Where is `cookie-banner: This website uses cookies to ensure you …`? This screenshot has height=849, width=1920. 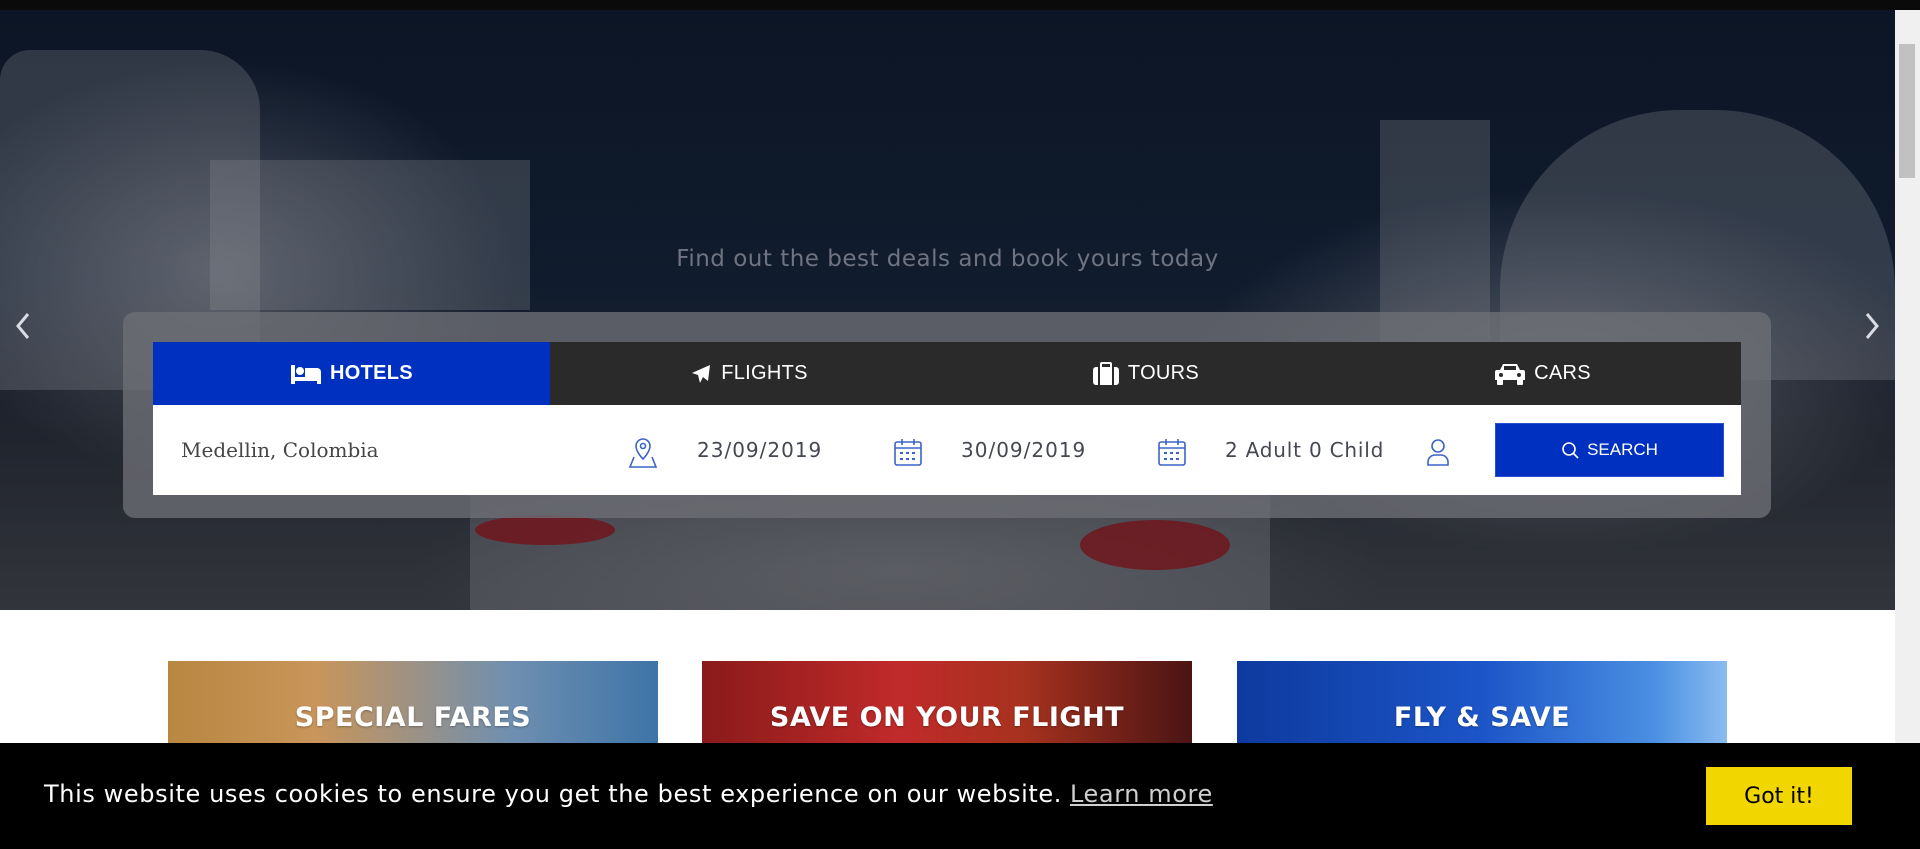 cookie-banner: This website uses cookies to ensure you … is located at coordinates (960, 796).